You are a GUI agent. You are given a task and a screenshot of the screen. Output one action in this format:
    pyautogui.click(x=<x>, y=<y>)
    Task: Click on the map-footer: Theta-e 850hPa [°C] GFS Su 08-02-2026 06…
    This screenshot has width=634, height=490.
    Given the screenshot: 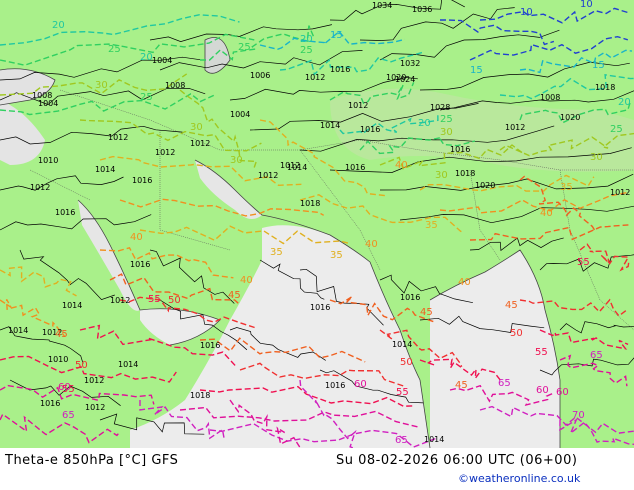 What is the action you would take?
    pyautogui.click(x=317, y=469)
    